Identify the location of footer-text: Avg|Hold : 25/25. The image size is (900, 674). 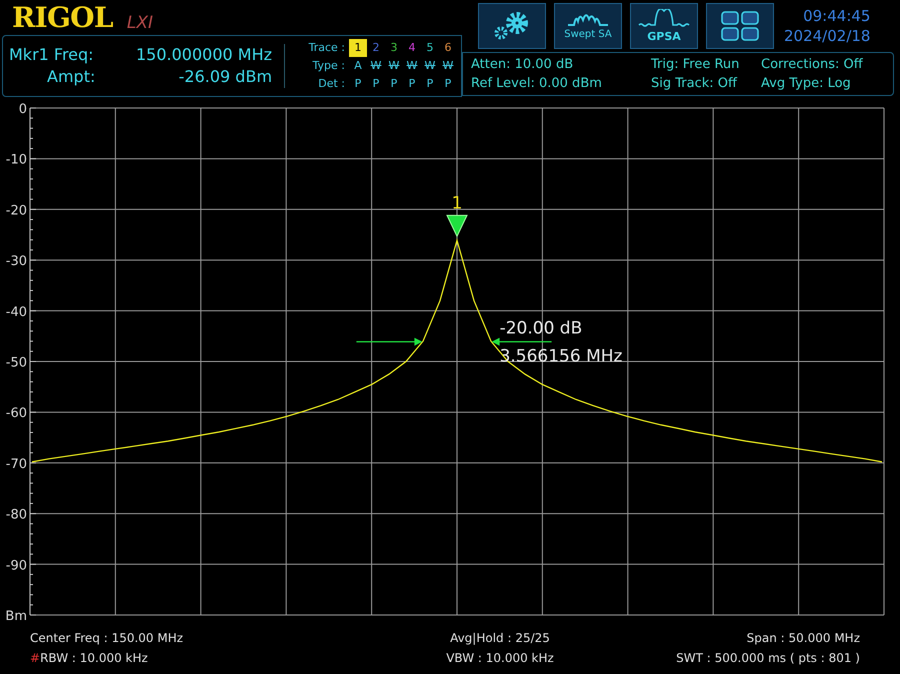
(500, 638).